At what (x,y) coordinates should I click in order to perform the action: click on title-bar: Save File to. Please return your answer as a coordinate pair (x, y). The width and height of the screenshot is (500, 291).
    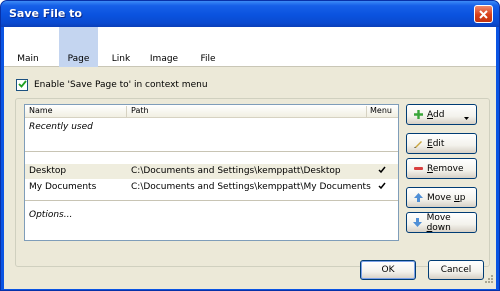
    Looking at the image, I should click on (250, 14).